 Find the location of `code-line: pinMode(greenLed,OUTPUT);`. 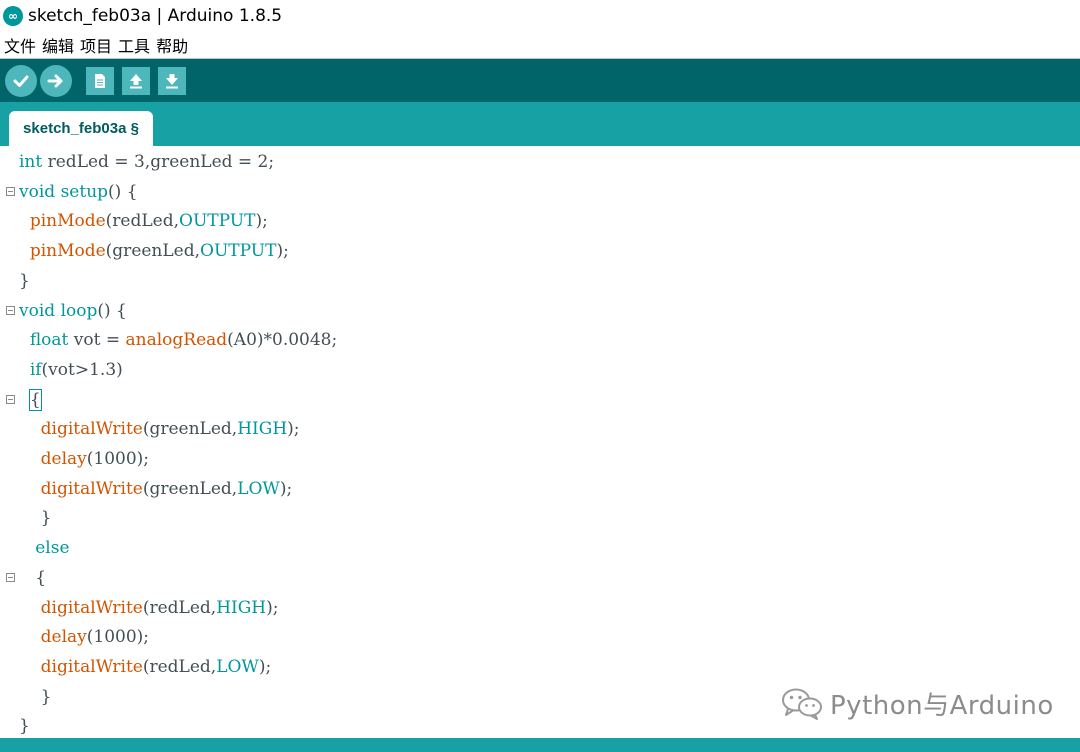

code-line: pinMode(greenLed,OUTPUT); is located at coordinates (540, 251).